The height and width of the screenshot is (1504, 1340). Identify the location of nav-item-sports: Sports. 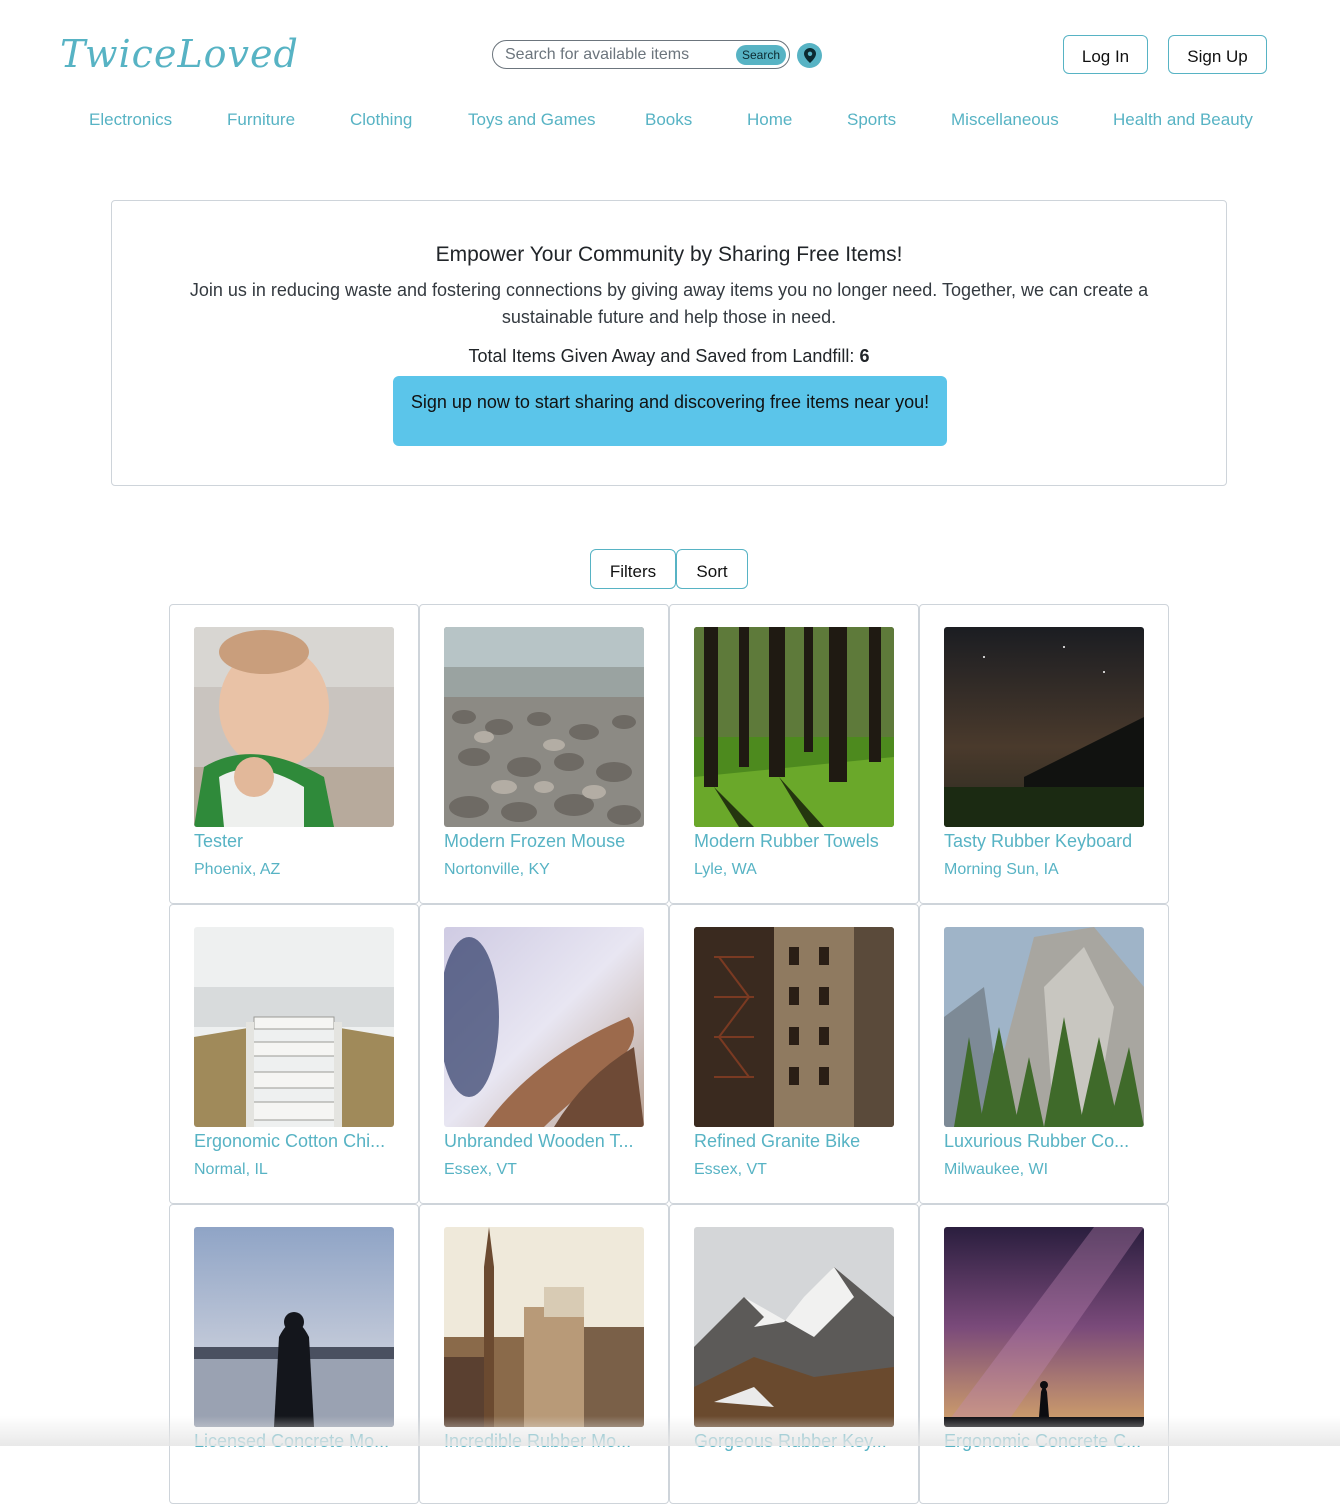
(871, 120).